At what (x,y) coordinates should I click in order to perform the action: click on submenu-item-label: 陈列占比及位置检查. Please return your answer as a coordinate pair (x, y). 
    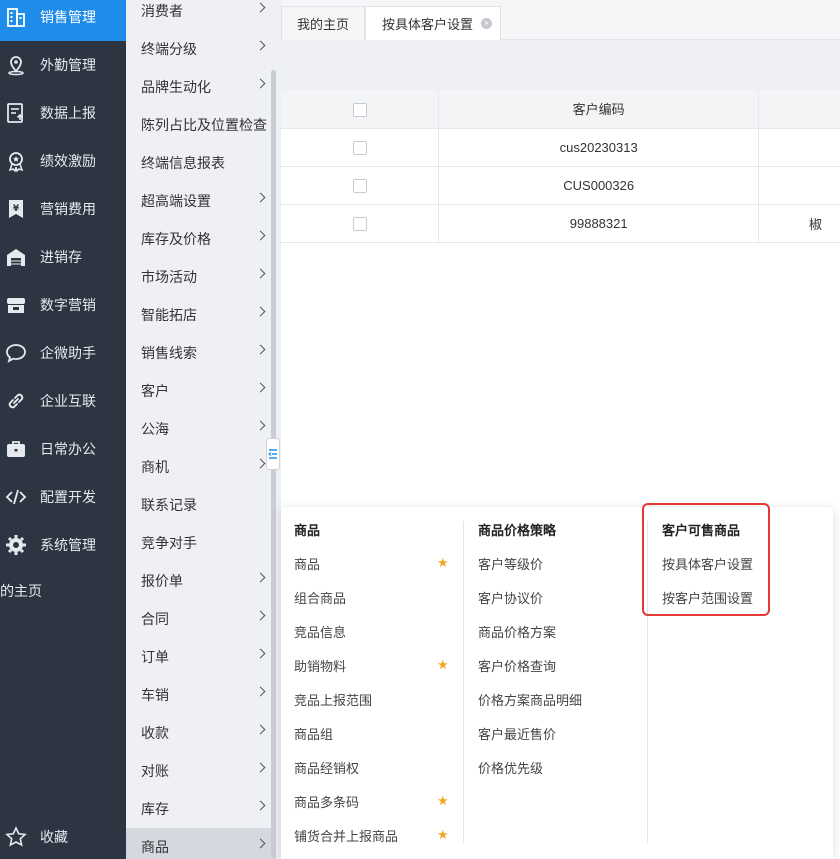
    Looking at the image, I should click on (204, 125).